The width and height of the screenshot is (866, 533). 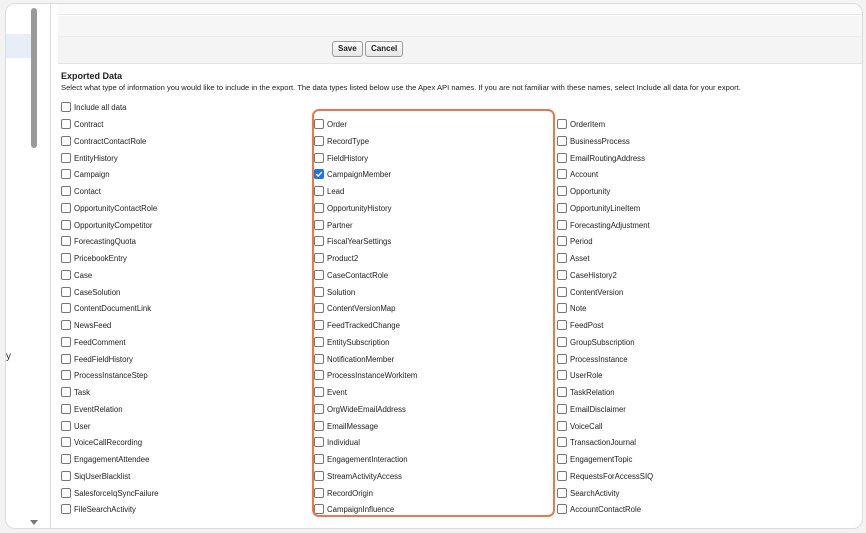 I want to click on checkbox-item: CaseSolution, so click(x=90, y=292).